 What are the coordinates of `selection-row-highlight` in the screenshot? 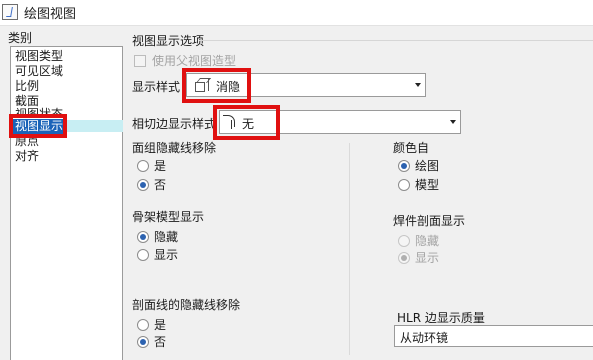 It's located at (94, 126).